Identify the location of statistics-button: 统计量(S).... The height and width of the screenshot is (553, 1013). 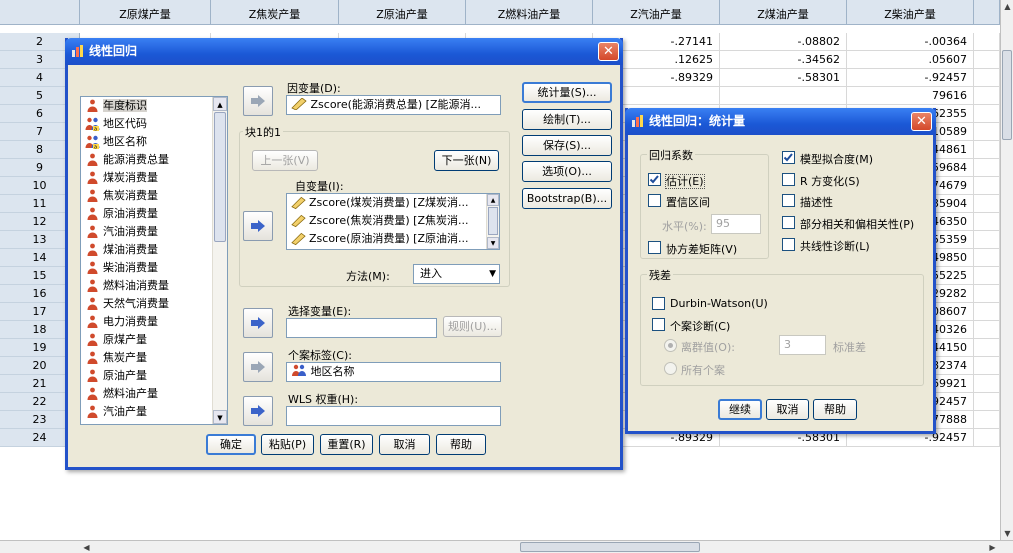
(567, 92).